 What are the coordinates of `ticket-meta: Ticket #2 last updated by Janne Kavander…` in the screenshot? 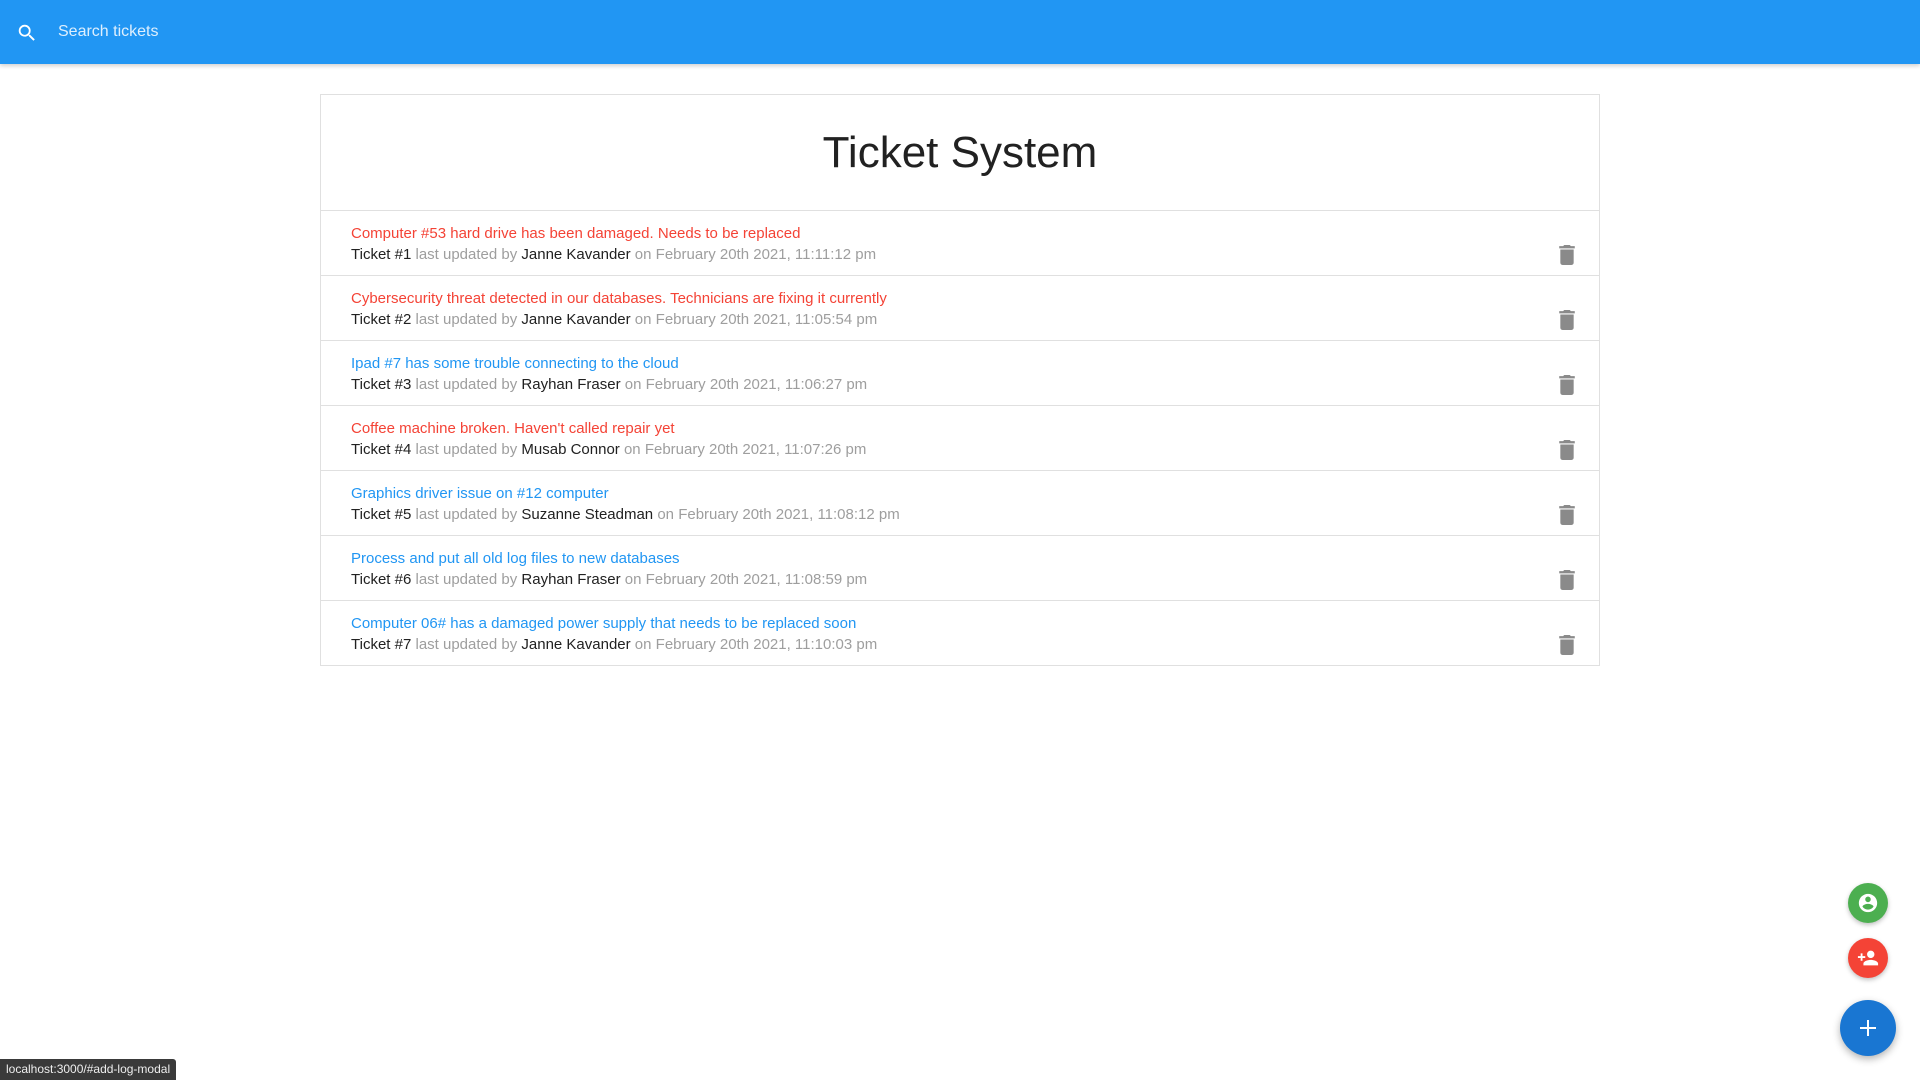 It's located at (960, 320).